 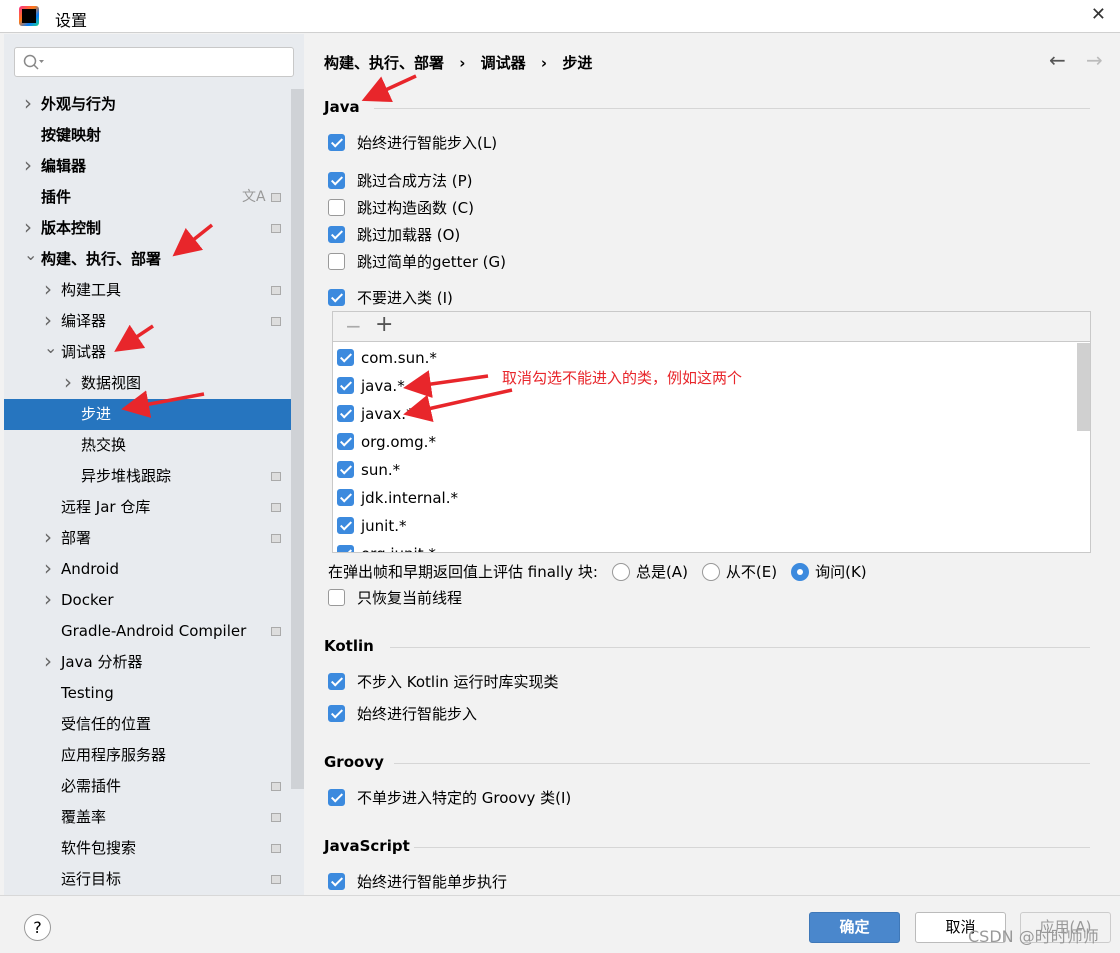 What do you see at coordinates (313, 248) in the screenshot?
I see `annotation-arrows` at bounding box center [313, 248].